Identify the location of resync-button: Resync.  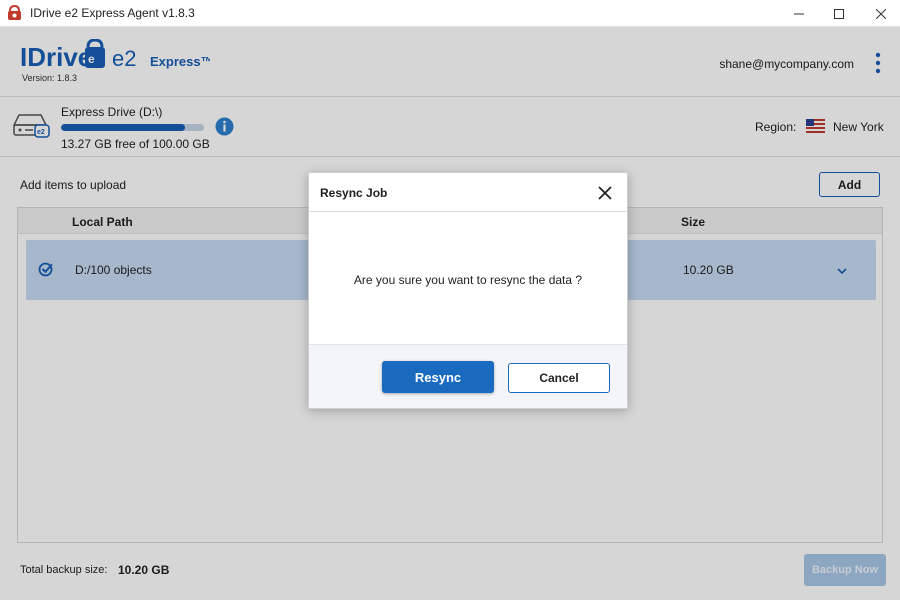
(438, 377).